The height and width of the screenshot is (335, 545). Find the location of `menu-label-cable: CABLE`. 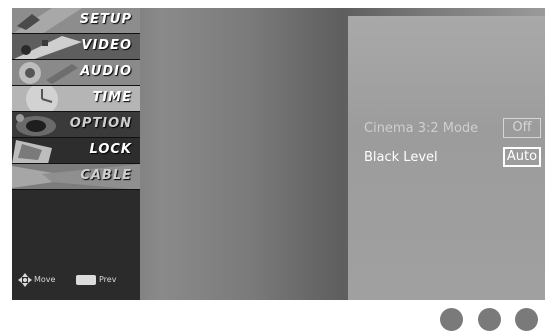

menu-label-cable: CABLE is located at coordinates (106, 175).